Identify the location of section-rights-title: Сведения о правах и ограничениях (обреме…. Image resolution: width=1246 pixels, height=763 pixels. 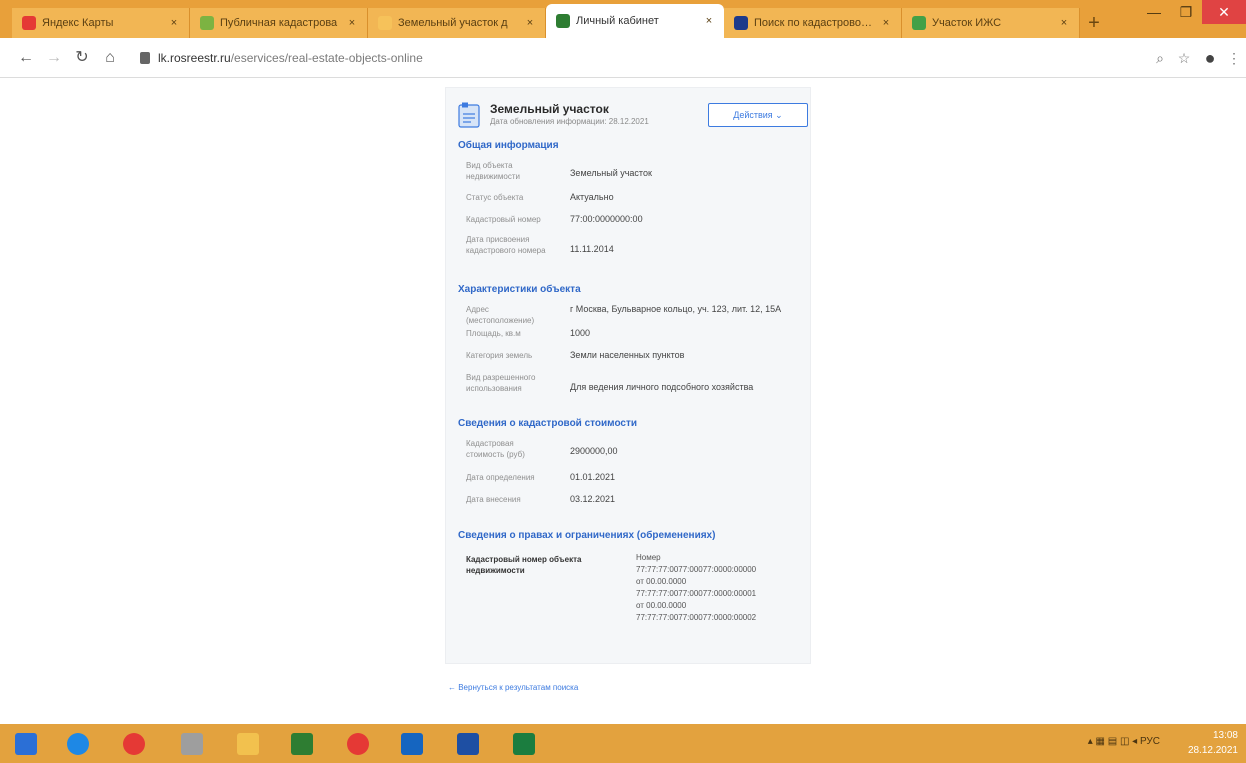
(587, 535).